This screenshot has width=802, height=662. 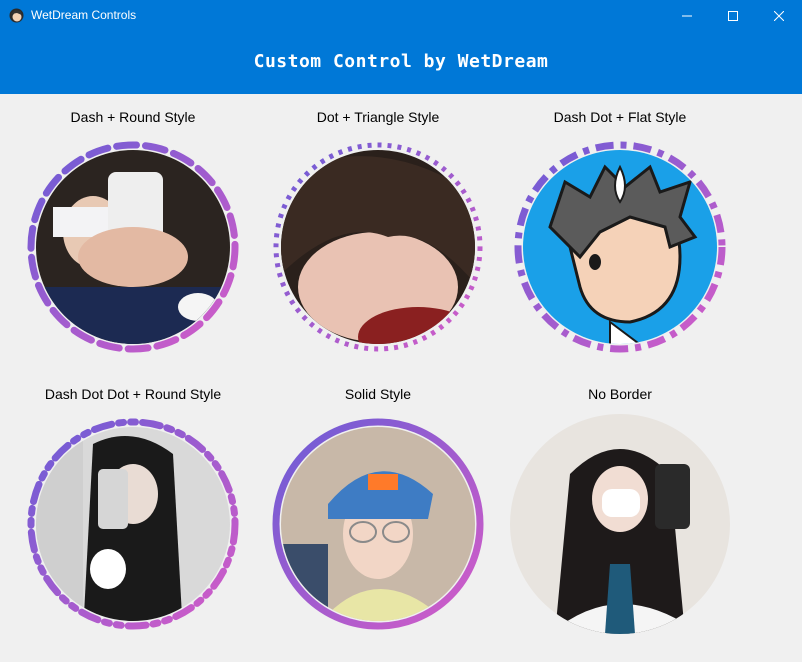 I want to click on control-label: Dash Dot + Flat Style, so click(x=620, y=117).